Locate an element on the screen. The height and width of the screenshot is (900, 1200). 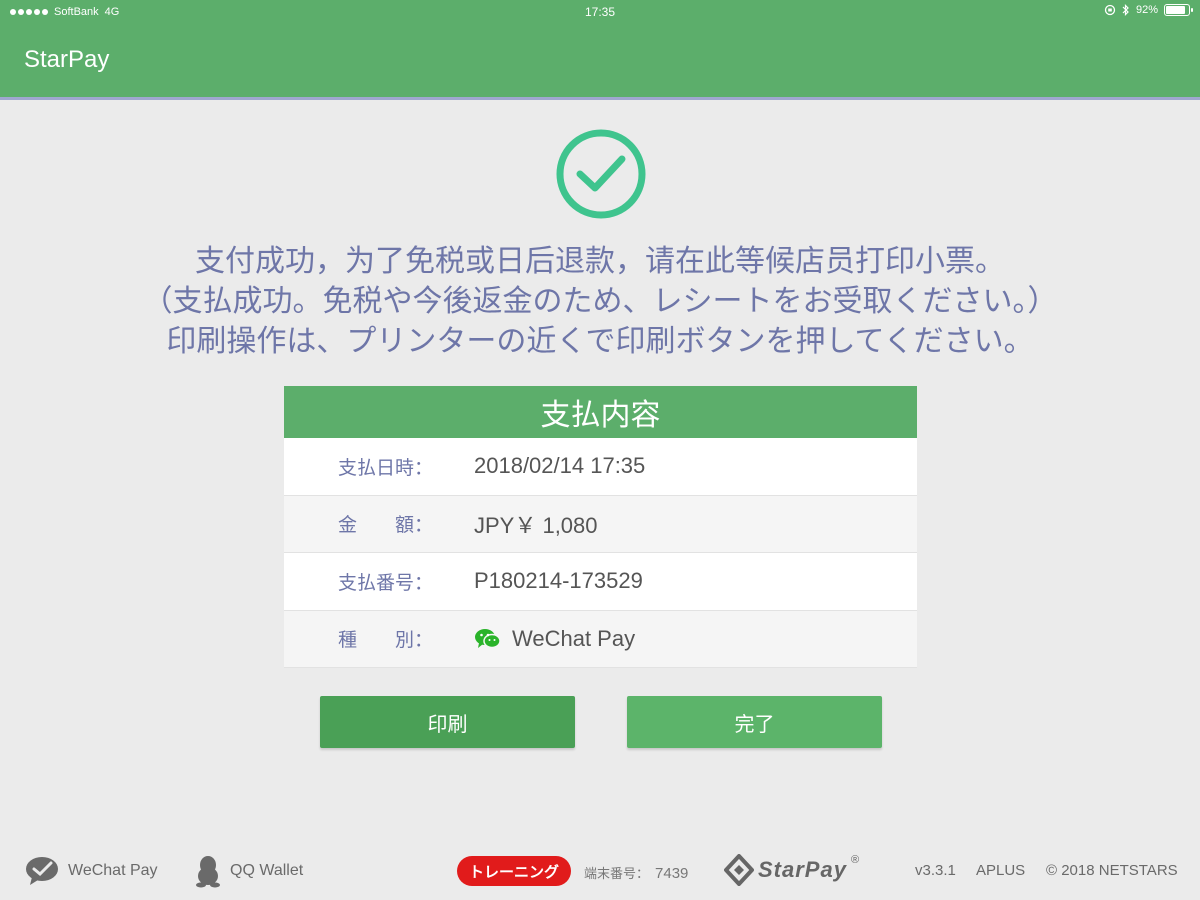
terminal-number: 端末番号： 7439 is located at coordinates (636, 872).